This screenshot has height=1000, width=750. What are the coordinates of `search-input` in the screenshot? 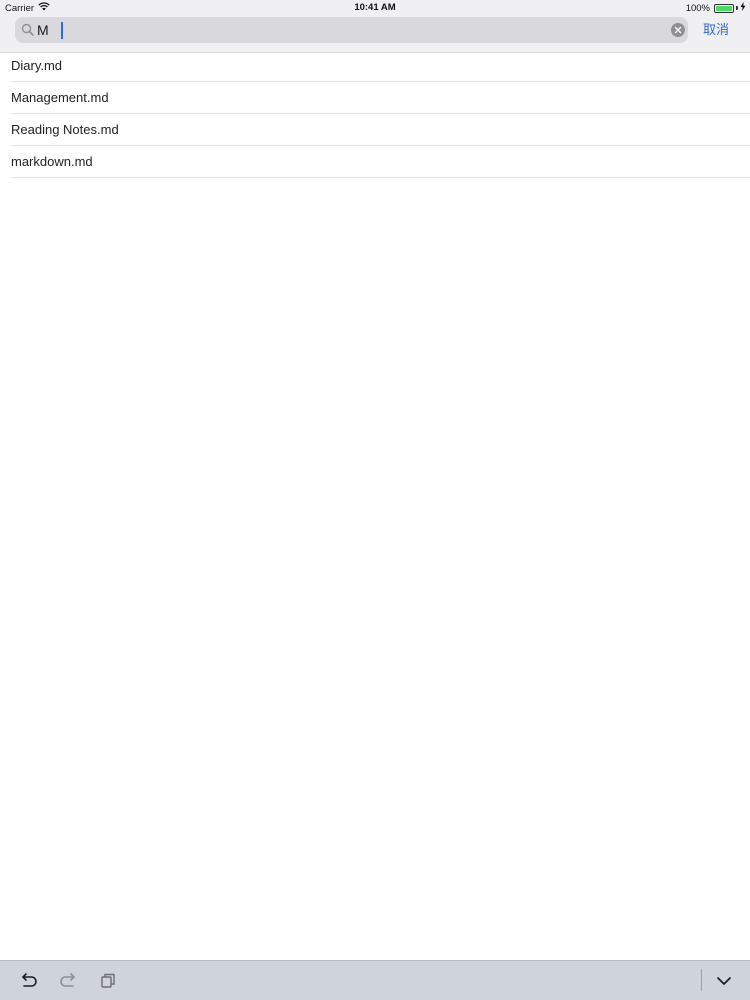 It's located at (347, 30).